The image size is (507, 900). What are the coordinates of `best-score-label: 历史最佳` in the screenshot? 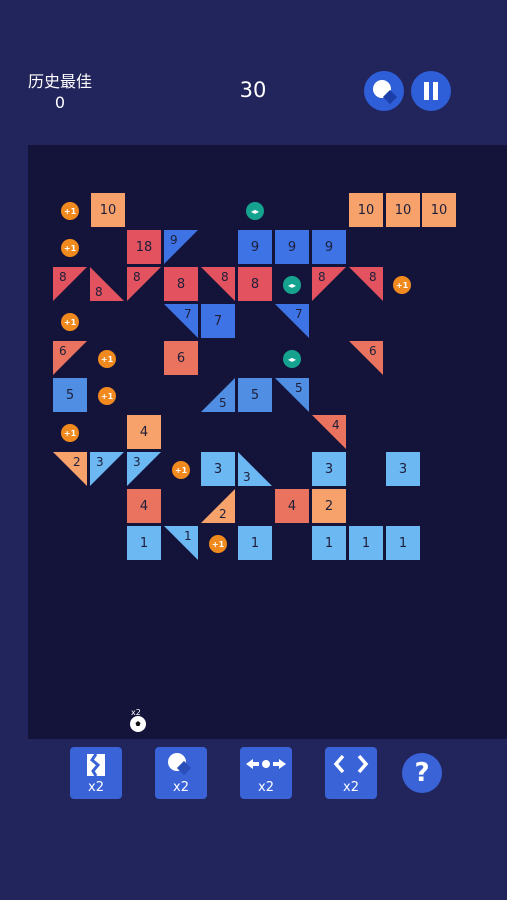 It's located at (59, 81).